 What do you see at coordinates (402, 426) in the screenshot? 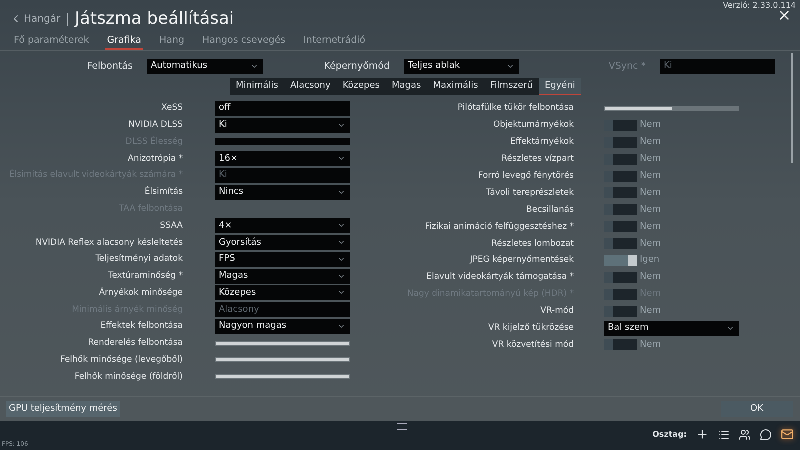
I see `handle-icon` at bounding box center [402, 426].